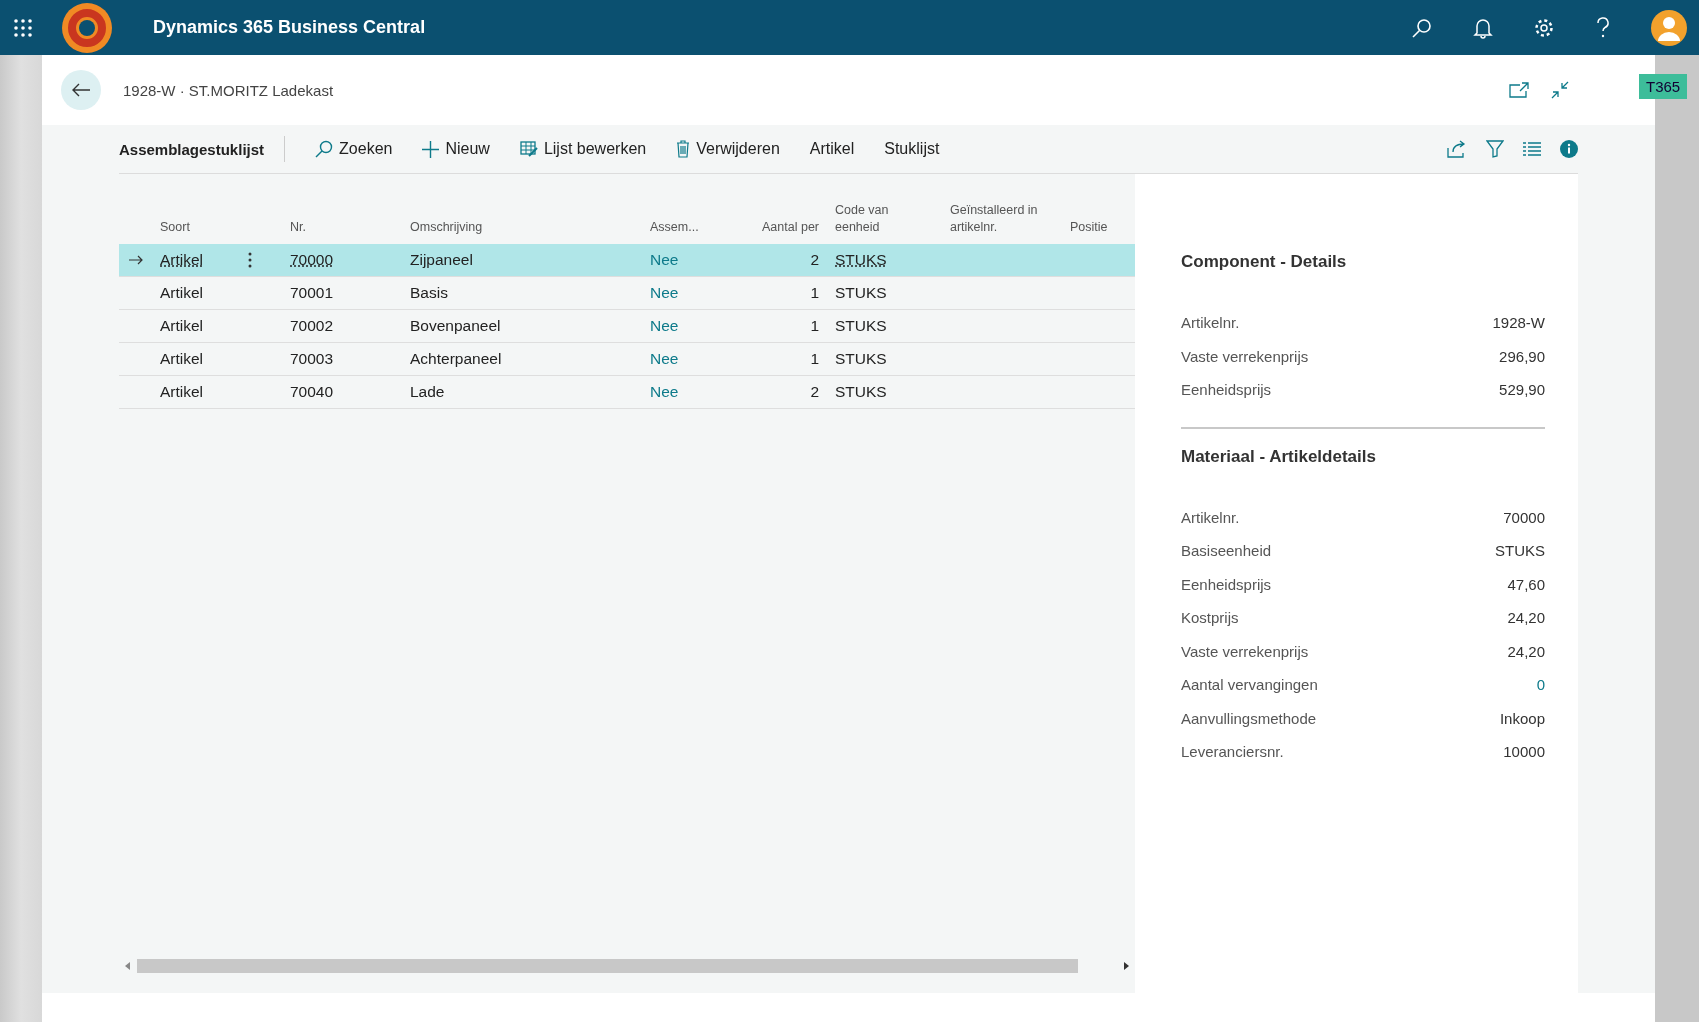 This screenshot has height=1022, width=1699. I want to click on table-cell: 70040, so click(312, 392).